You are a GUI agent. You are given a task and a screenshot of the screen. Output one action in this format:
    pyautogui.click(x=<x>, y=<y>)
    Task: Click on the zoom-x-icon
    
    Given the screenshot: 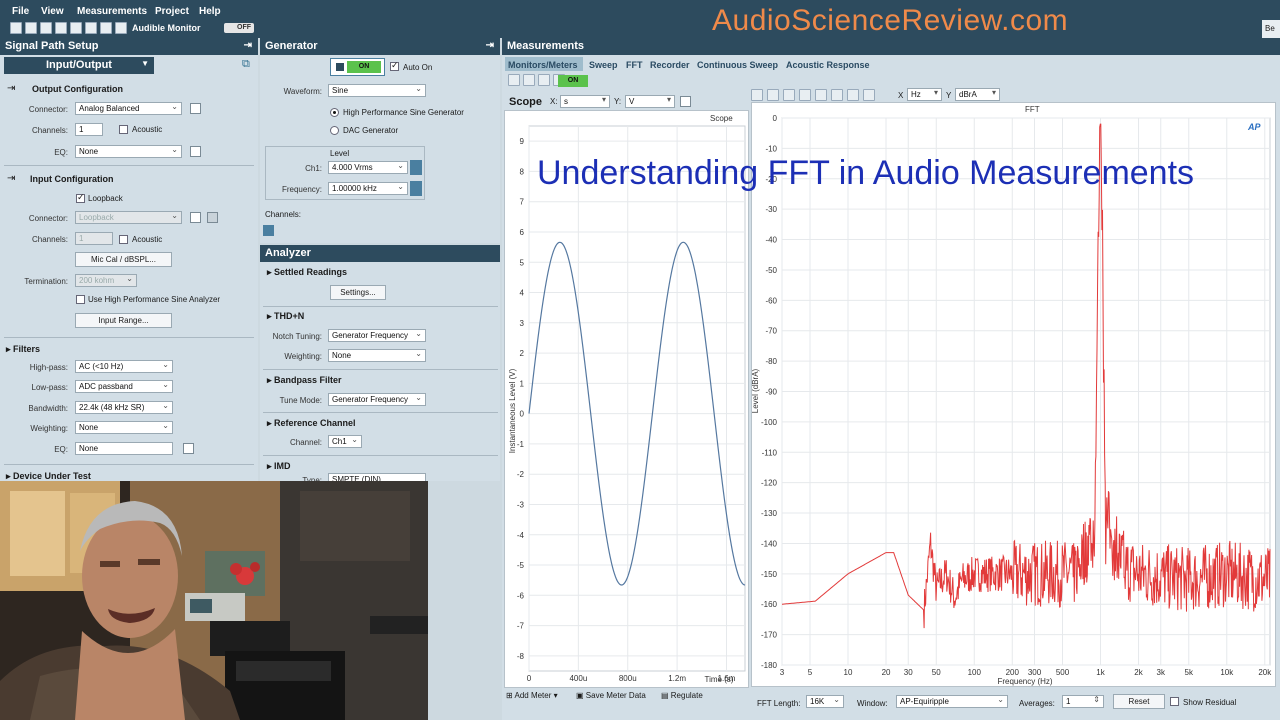 What is the action you would take?
    pyautogui.click(x=837, y=95)
    